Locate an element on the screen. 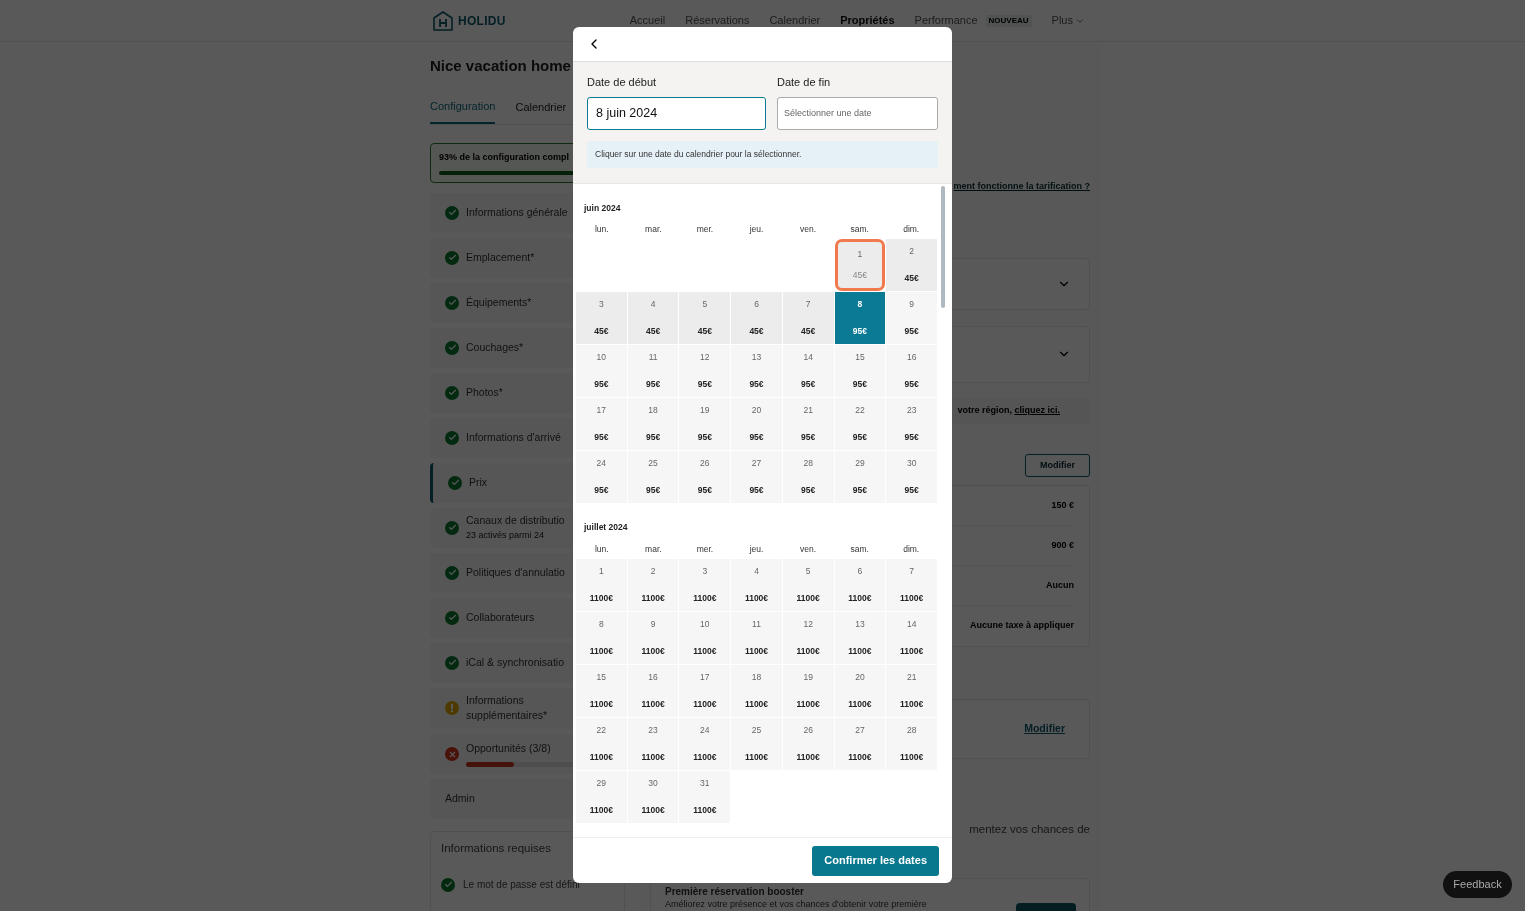  sidebar-item-label: Prix is located at coordinates (478, 482).